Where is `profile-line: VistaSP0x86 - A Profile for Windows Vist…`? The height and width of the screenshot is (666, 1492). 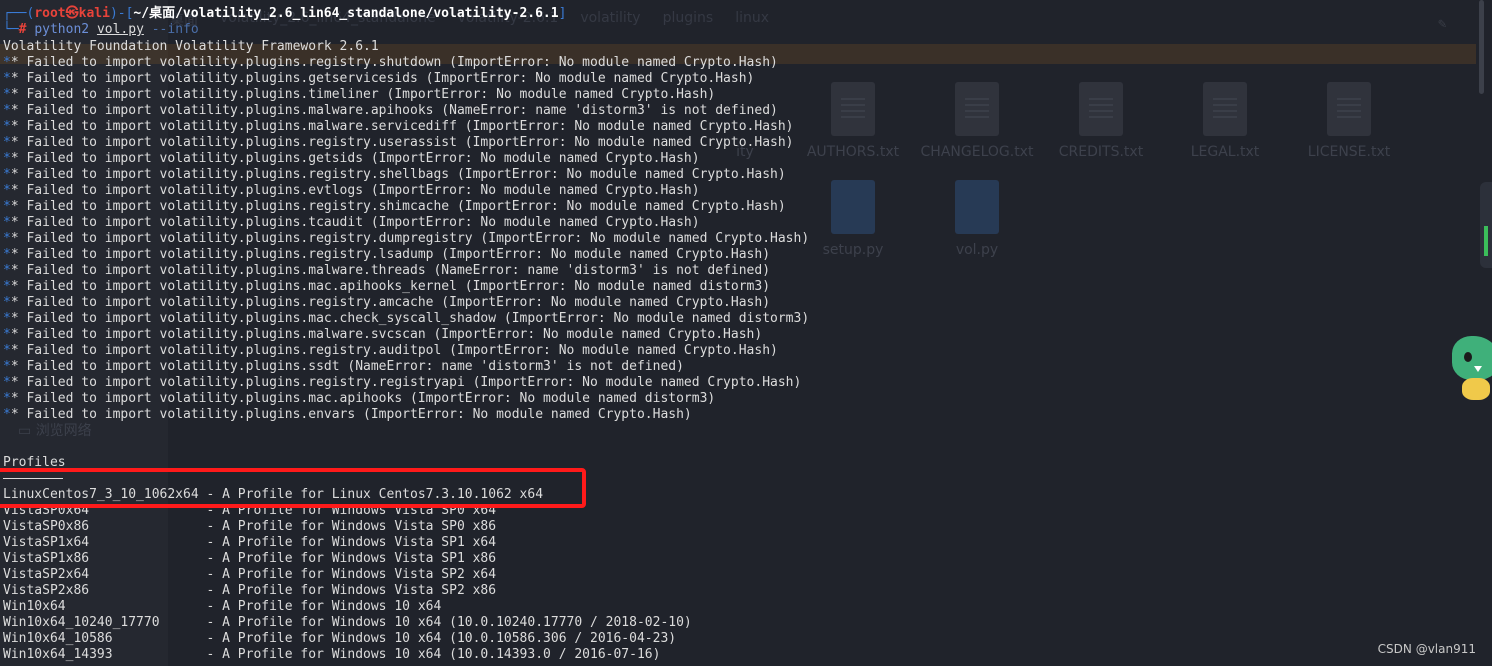 profile-line: VistaSP0x86 - A Profile for Windows Vist… is located at coordinates (250, 526).